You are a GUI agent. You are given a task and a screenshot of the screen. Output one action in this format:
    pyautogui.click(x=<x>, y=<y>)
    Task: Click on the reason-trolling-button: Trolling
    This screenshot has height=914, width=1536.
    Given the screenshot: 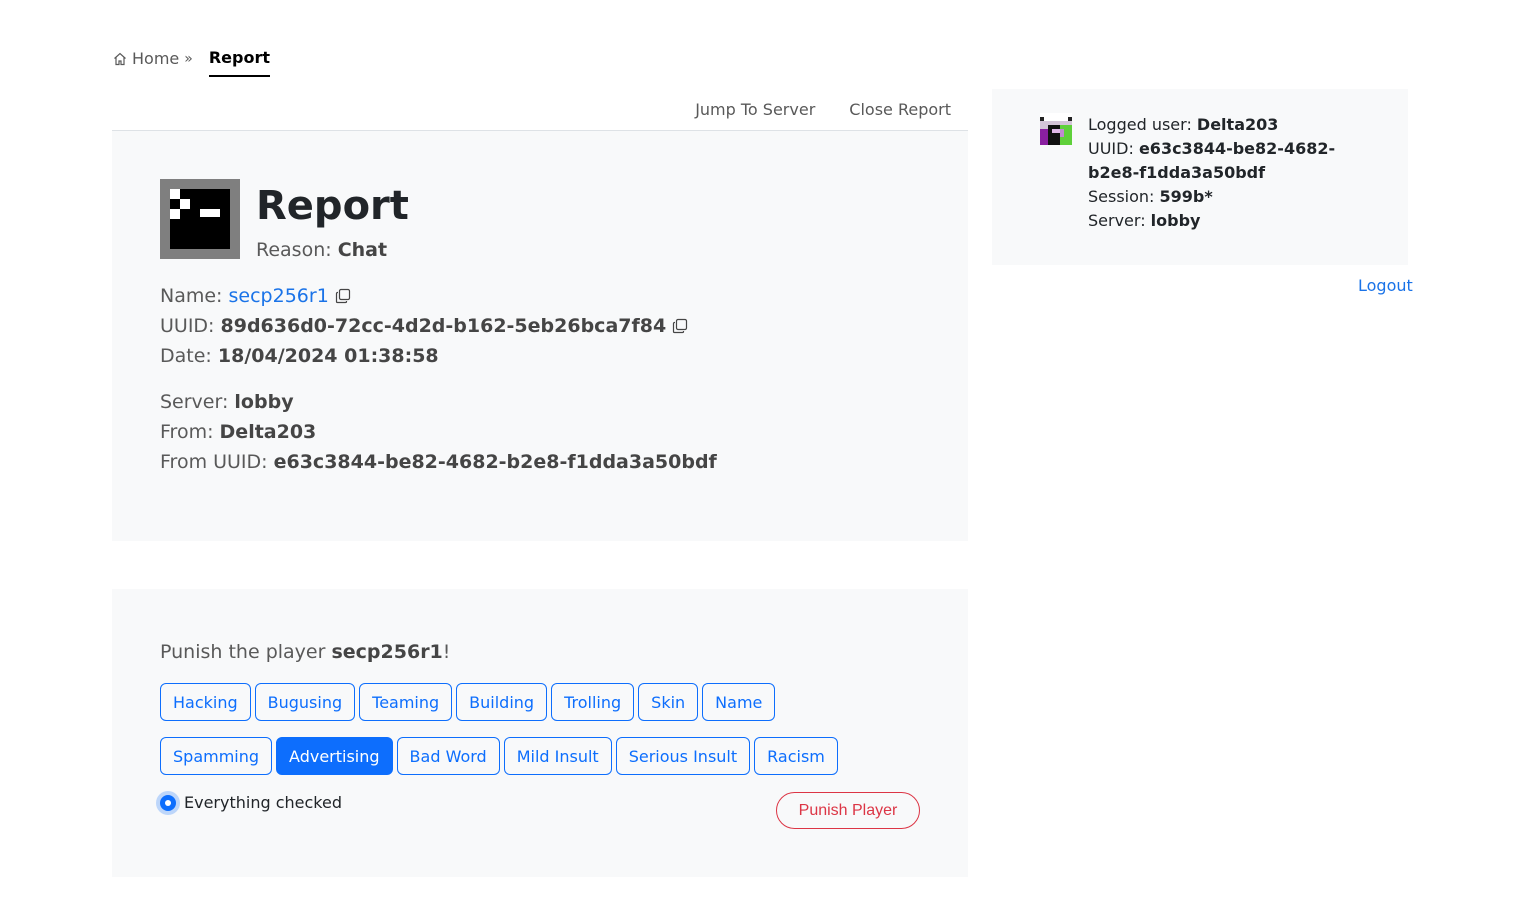 What is the action you would take?
    pyautogui.click(x=593, y=702)
    